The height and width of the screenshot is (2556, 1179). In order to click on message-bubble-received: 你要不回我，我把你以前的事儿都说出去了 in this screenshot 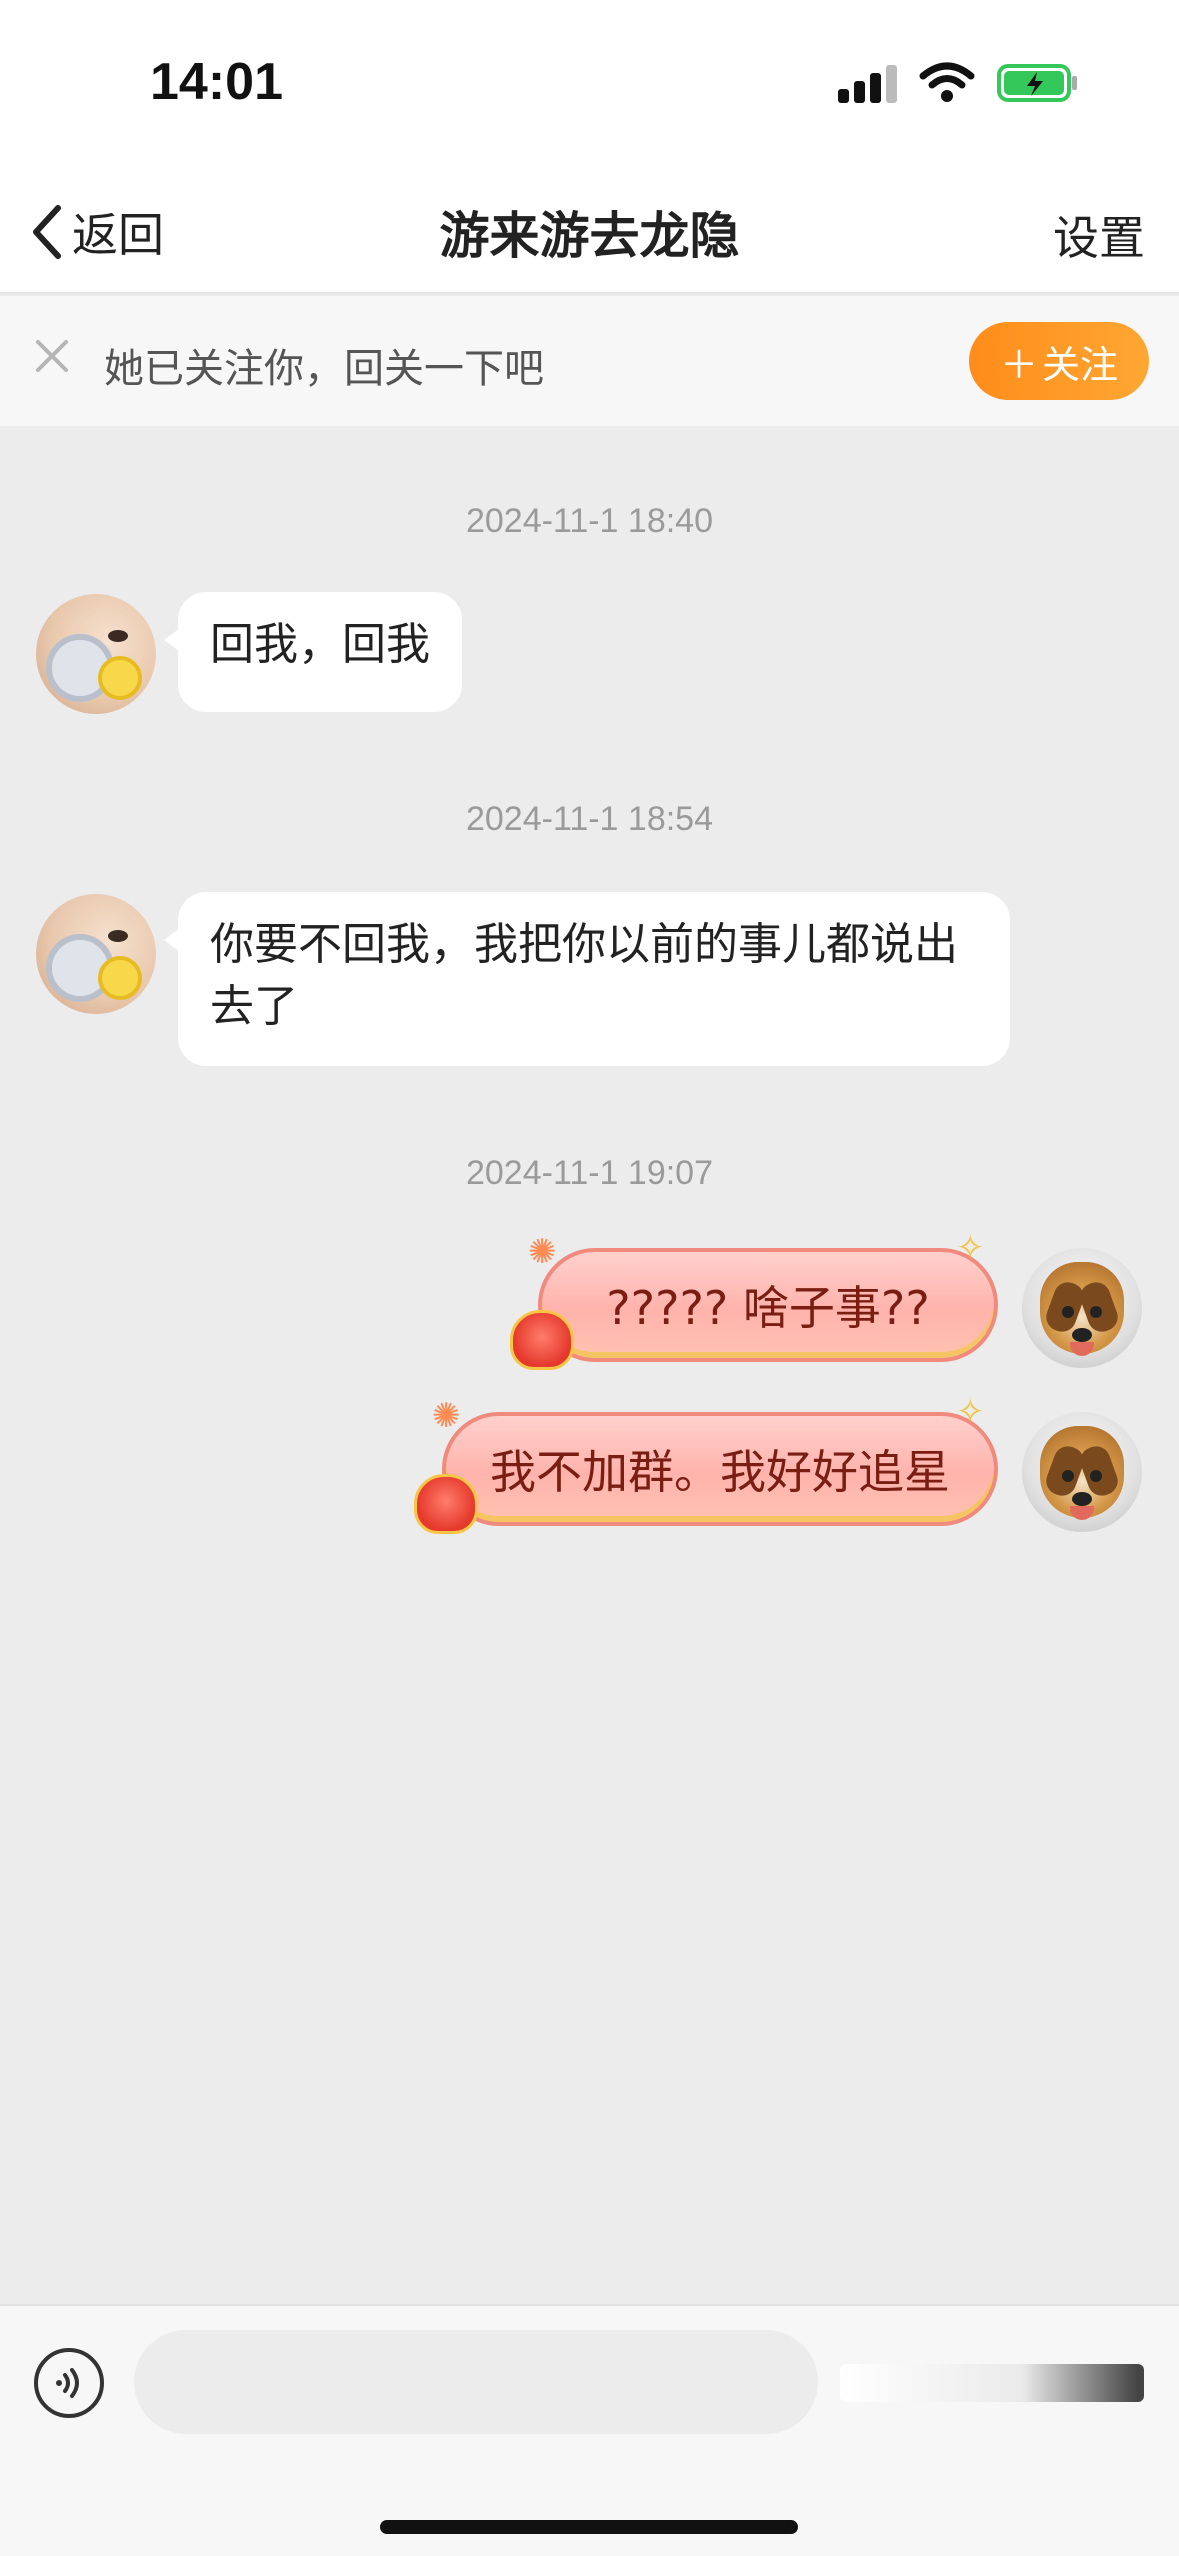, I will do `click(587, 979)`.